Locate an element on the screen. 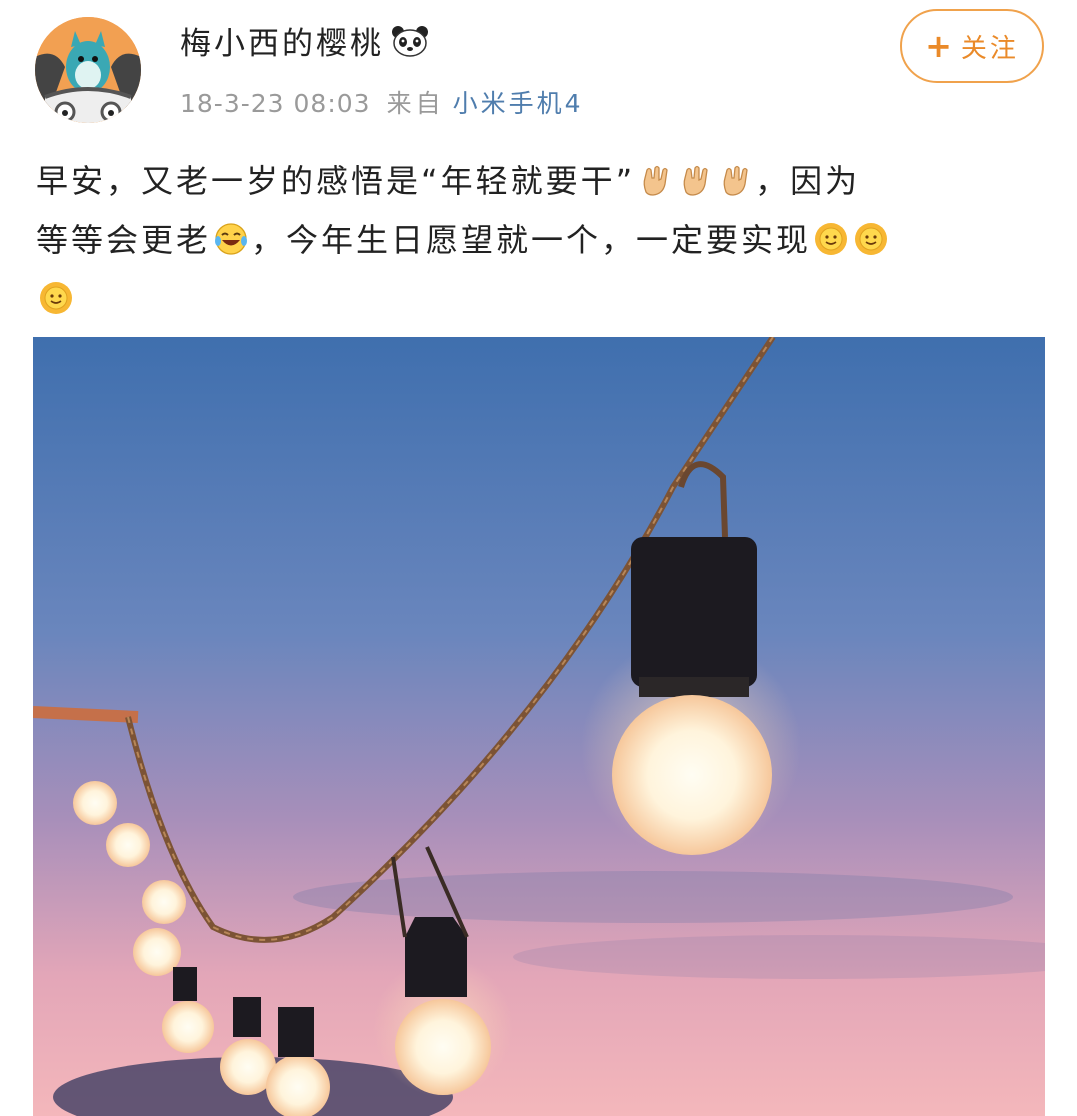  post-meta: 18-3-23 08:03 来自 小米手机4 is located at coordinates (382, 102).